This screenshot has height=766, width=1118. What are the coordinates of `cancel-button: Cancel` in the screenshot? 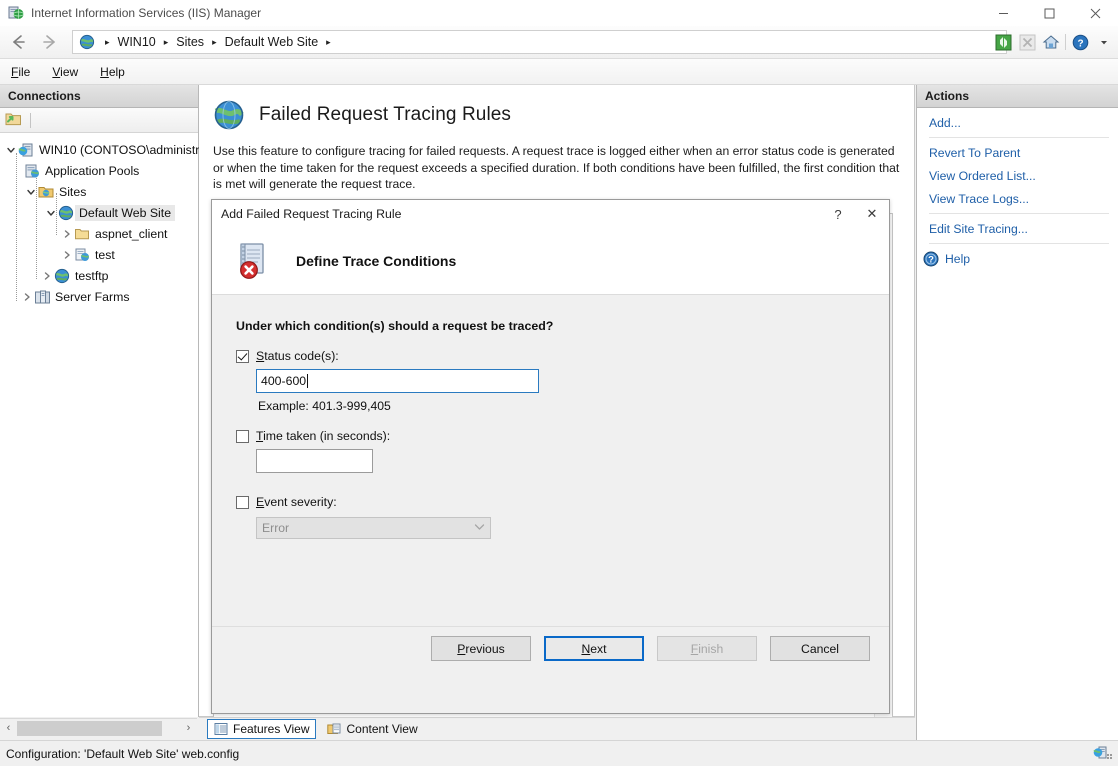 It's located at (820, 648).